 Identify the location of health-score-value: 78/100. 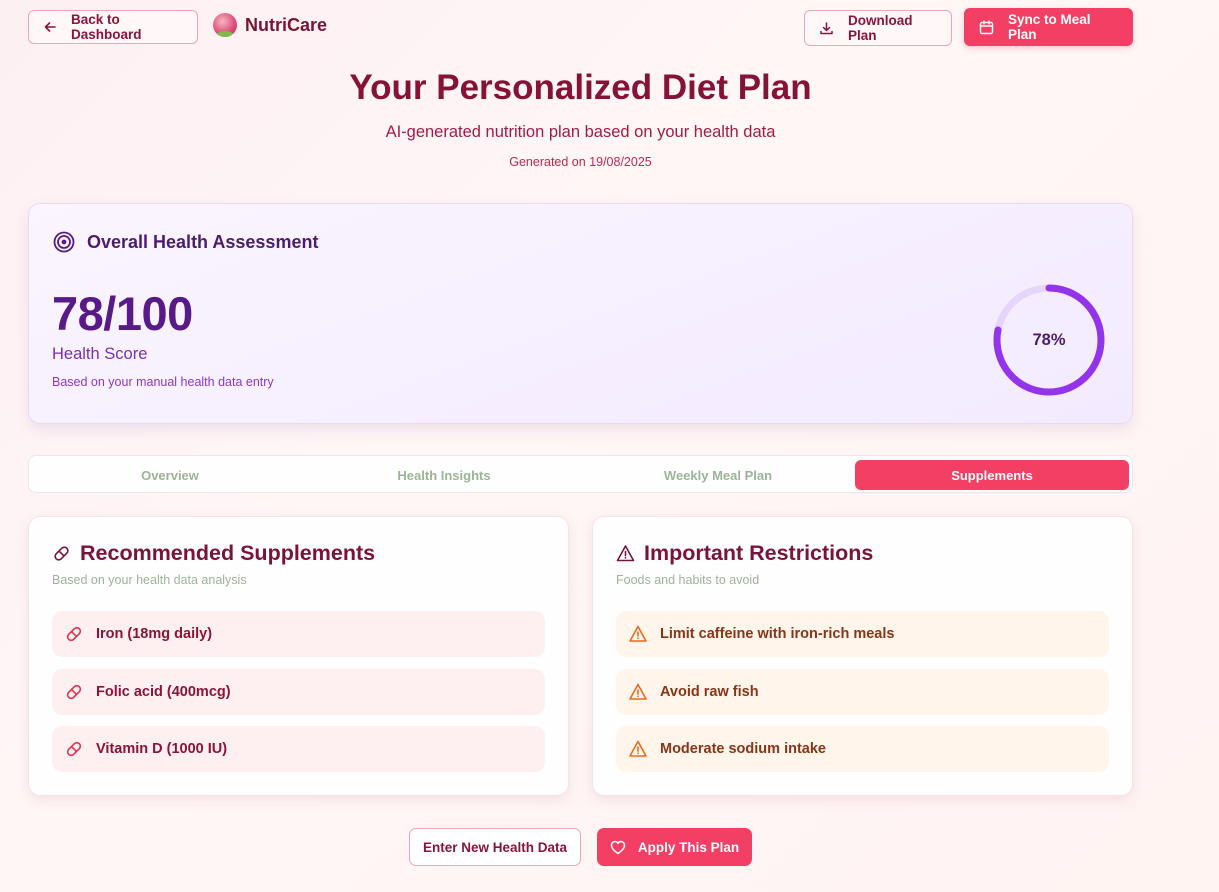
(122, 313).